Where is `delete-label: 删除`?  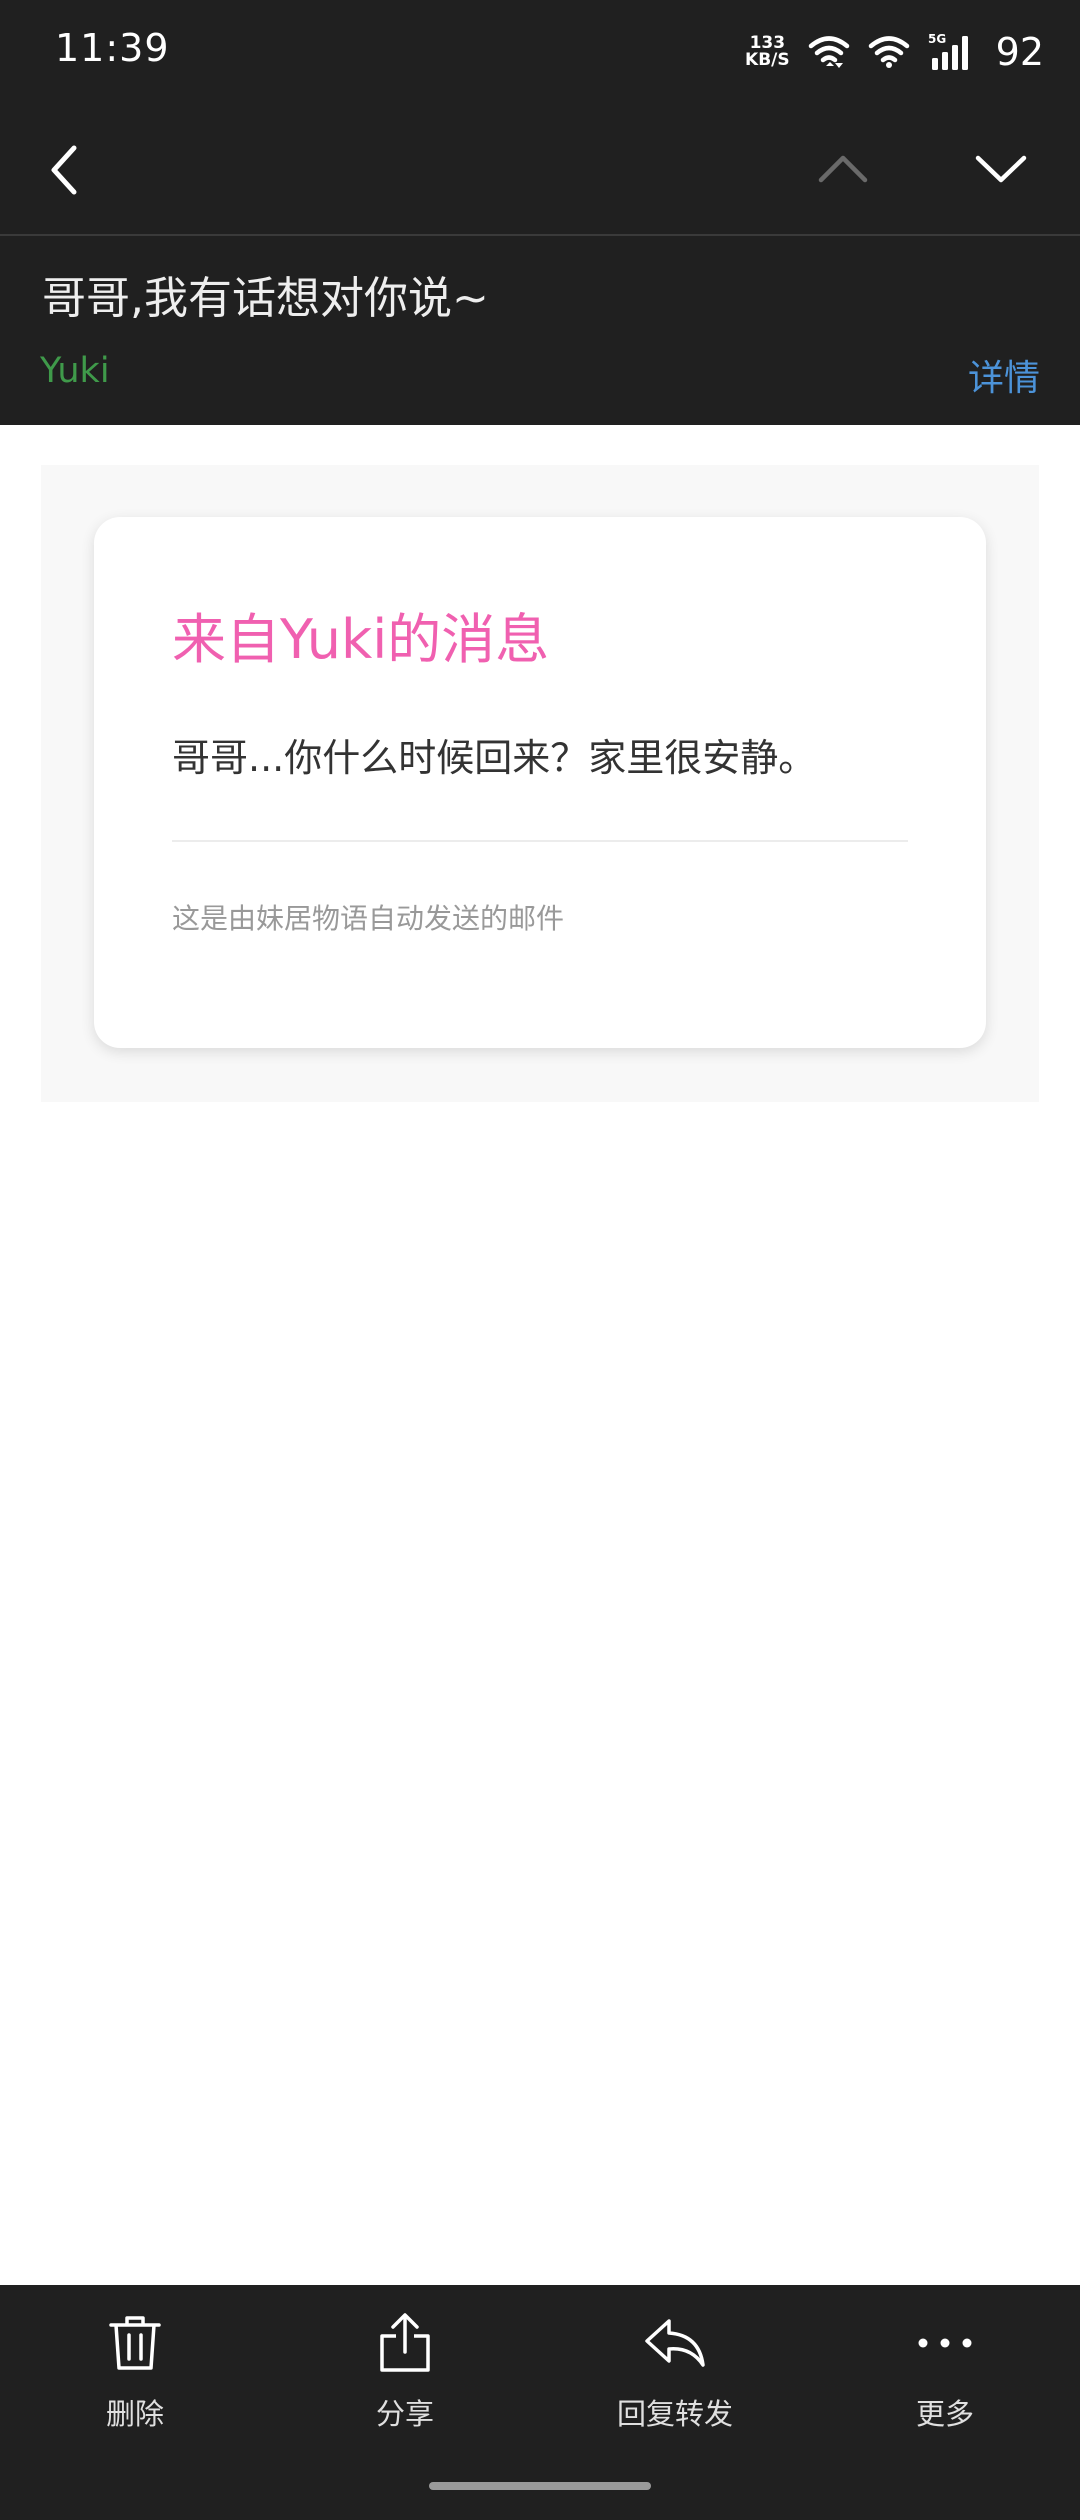 delete-label: 删除 is located at coordinates (134, 2414).